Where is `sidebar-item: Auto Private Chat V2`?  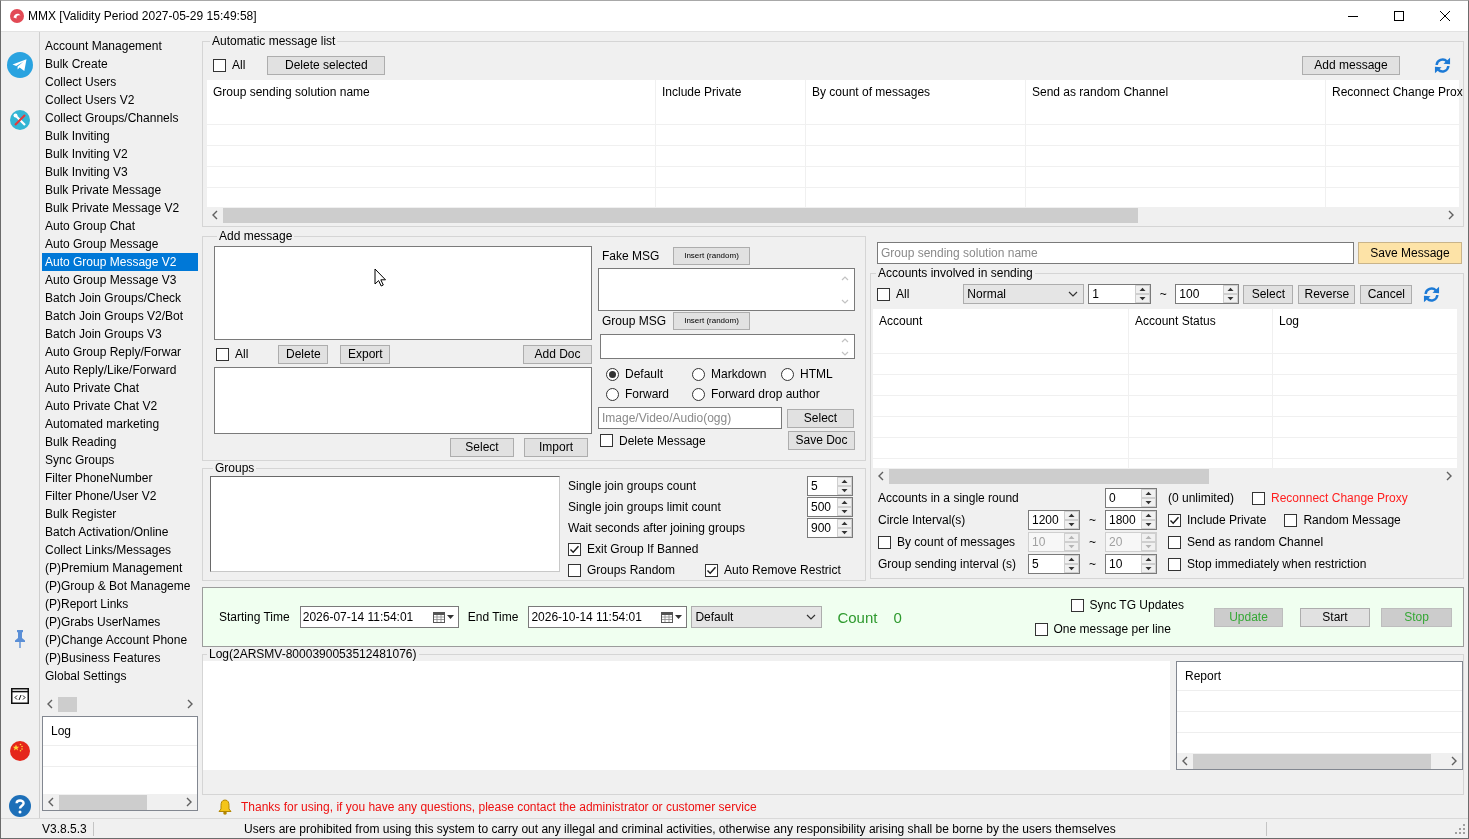 sidebar-item: Auto Private Chat V2 is located at coordinates (120, 406).